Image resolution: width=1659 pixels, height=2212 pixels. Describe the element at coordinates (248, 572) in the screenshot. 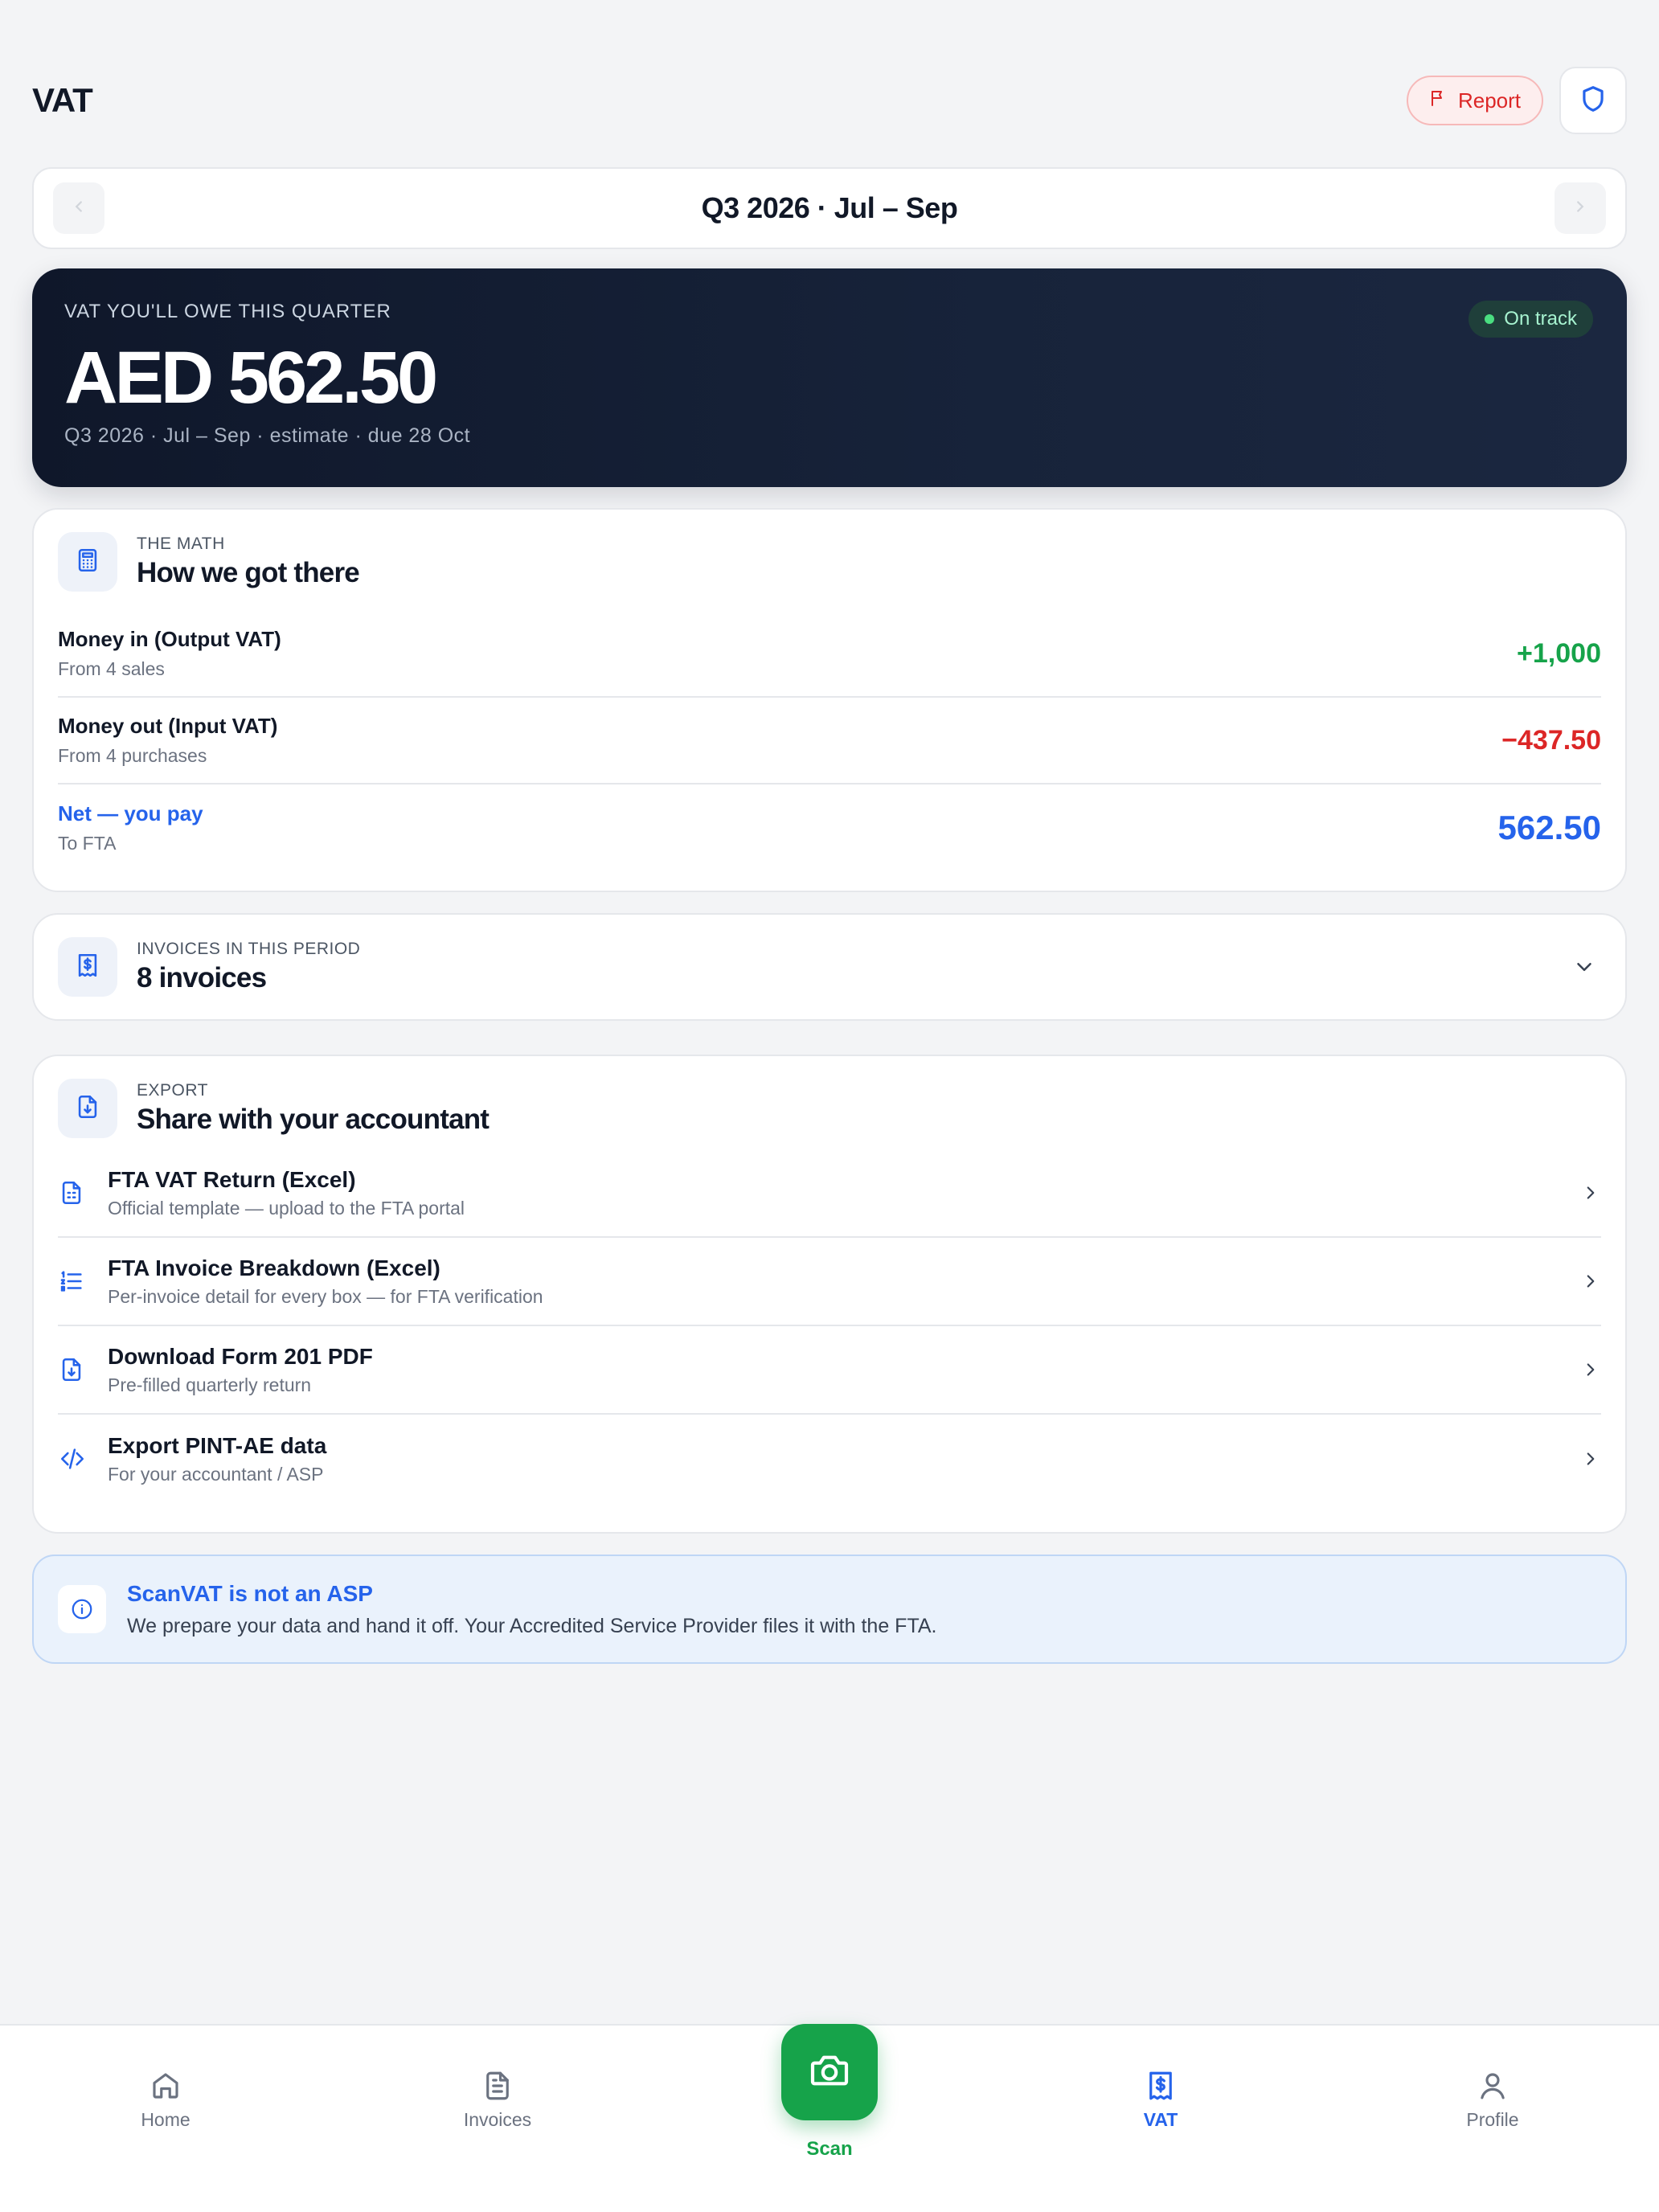

I see `math-title: How we got there` at that location.